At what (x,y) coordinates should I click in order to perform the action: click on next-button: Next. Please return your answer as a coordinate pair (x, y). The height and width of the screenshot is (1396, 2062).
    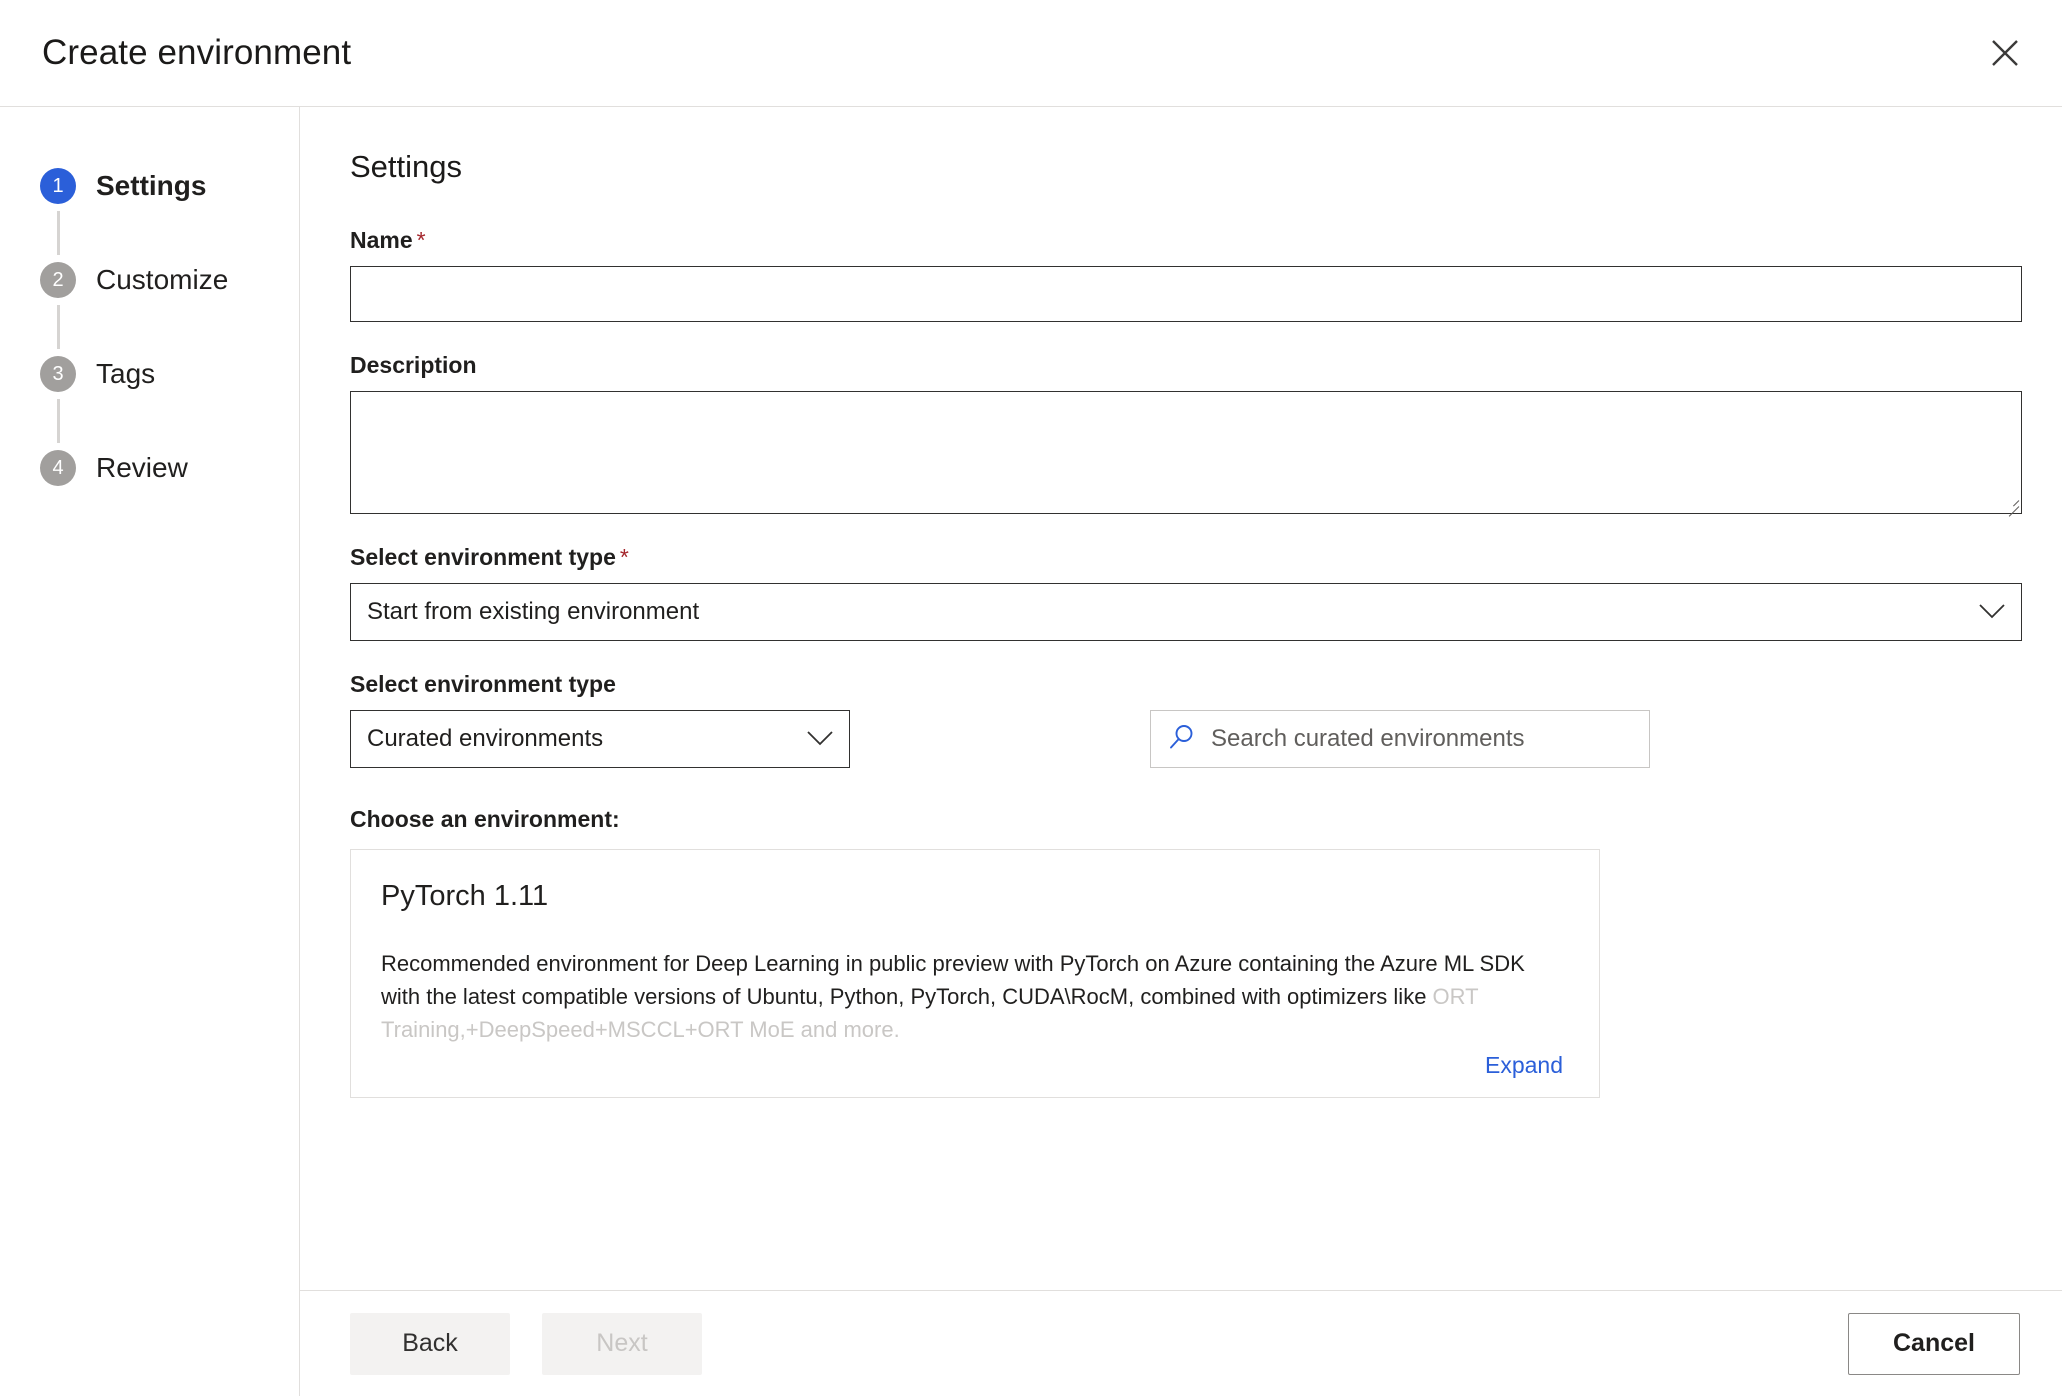
    Looking at the image, I should click on (622, 1343).